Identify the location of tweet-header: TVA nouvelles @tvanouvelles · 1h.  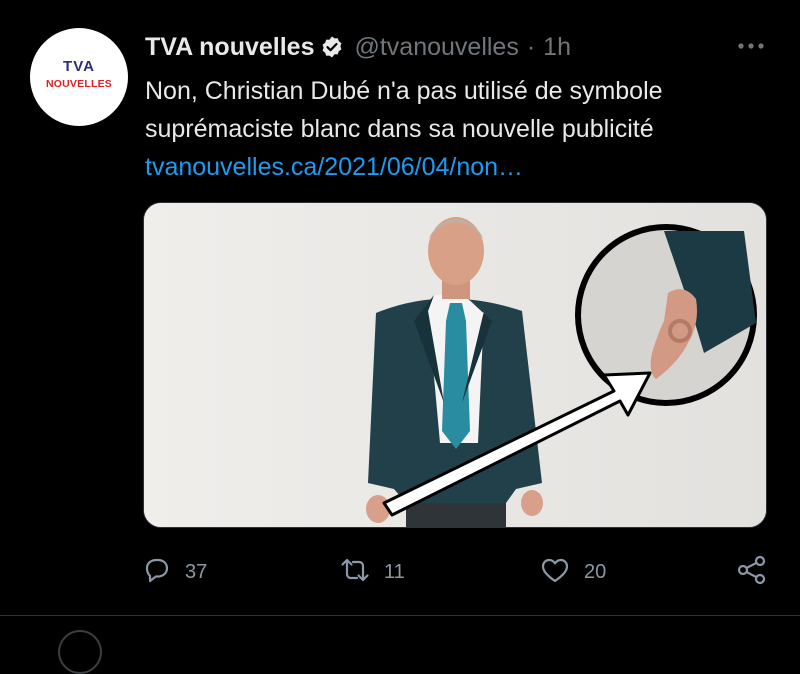
(358, 47).